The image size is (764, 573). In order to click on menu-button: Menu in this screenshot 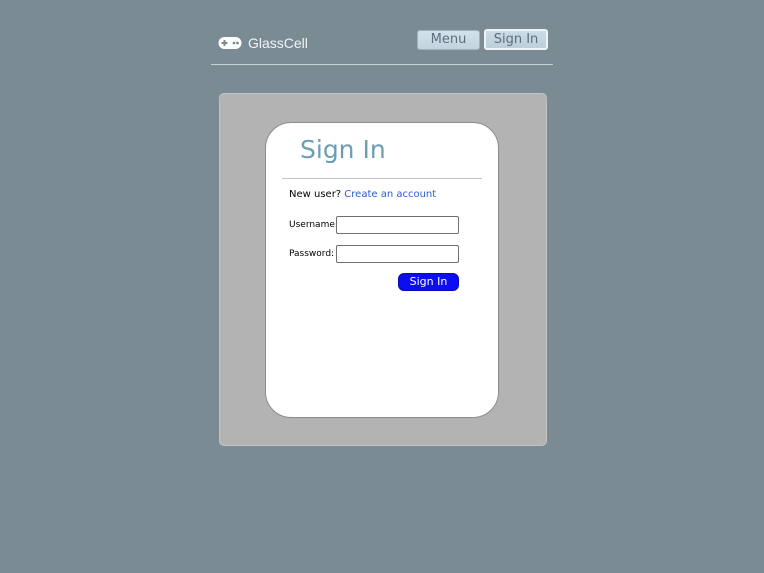, I will do `click(448, 40)`.